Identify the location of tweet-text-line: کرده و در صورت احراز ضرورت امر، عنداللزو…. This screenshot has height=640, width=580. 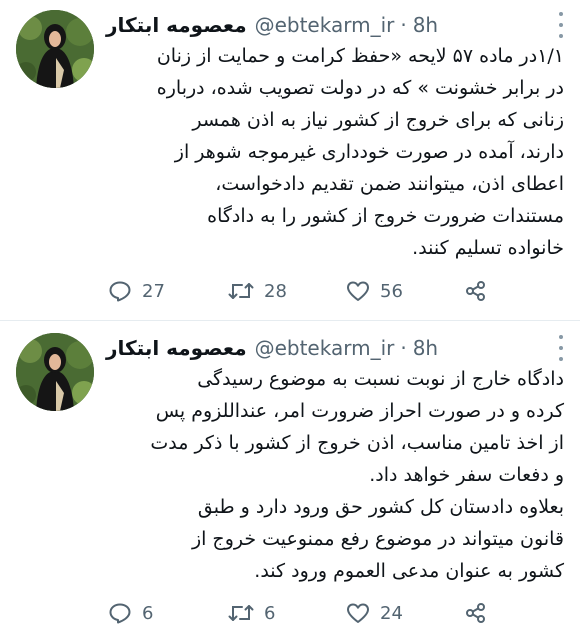
(359, 411).